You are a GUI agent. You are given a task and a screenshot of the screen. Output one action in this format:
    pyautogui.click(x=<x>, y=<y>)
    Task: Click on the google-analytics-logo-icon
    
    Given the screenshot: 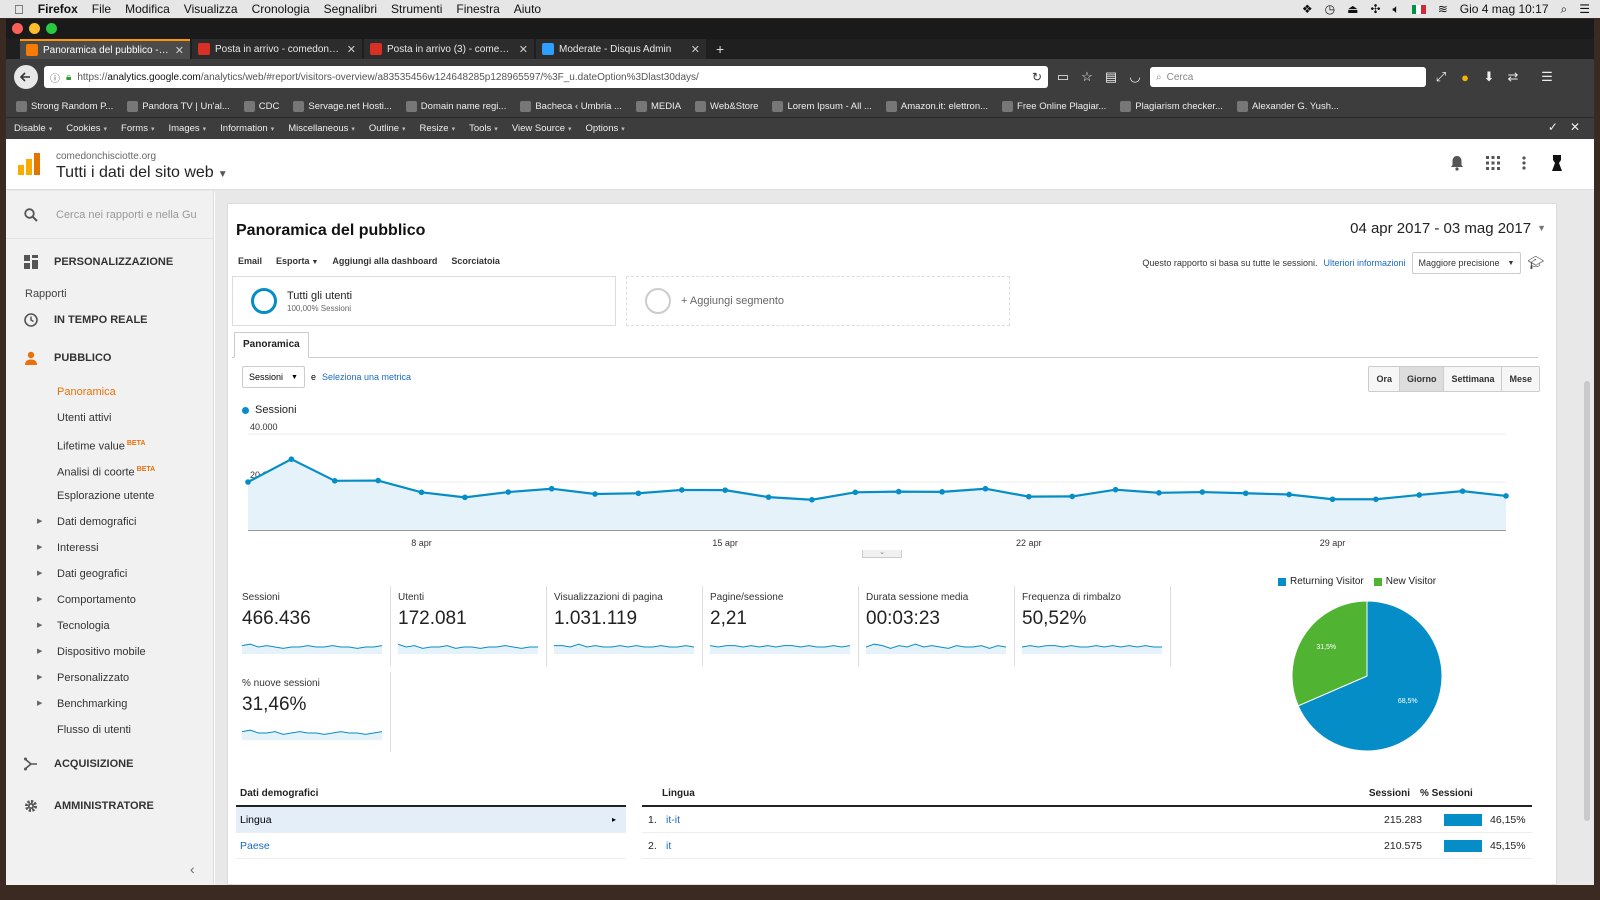 What is the action you would take?
    pyautogui.click(x=30, y=164)
    